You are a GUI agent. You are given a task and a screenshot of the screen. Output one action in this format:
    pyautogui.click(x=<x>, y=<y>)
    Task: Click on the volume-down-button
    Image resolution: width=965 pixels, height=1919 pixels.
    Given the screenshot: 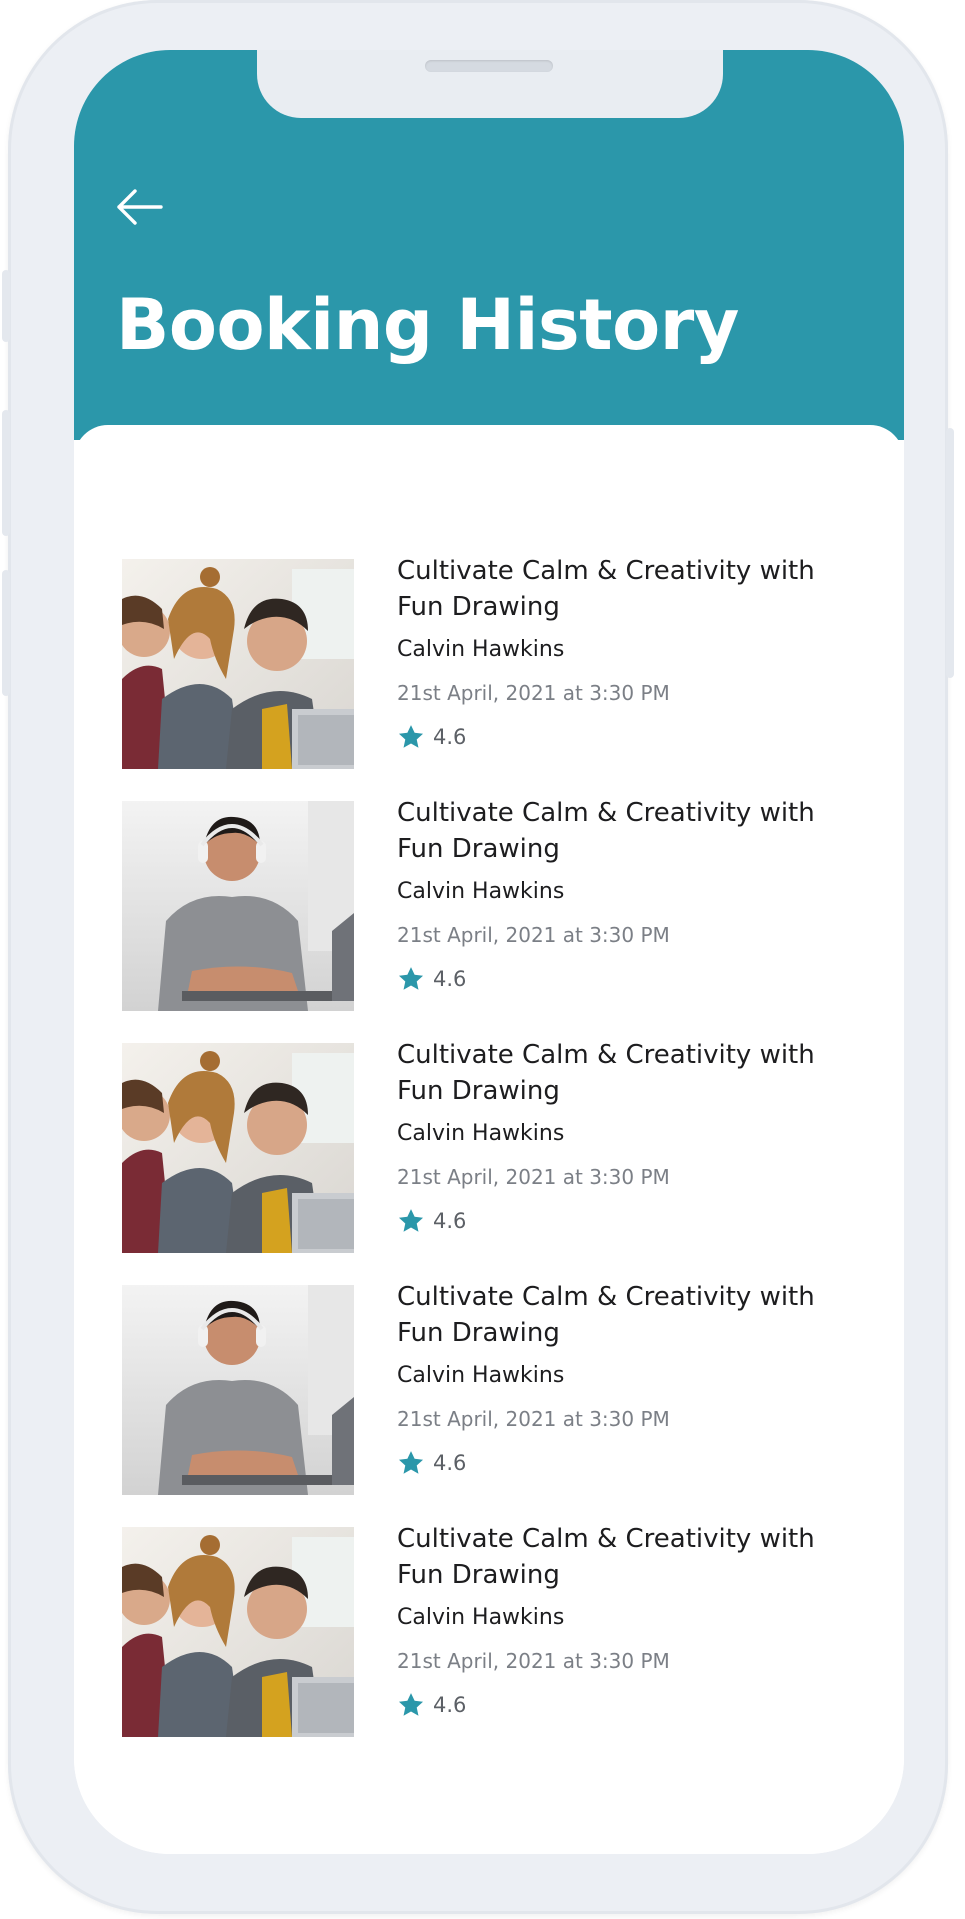 What is the action you would take?
    pyautogui.click(x=6, y=633)
    